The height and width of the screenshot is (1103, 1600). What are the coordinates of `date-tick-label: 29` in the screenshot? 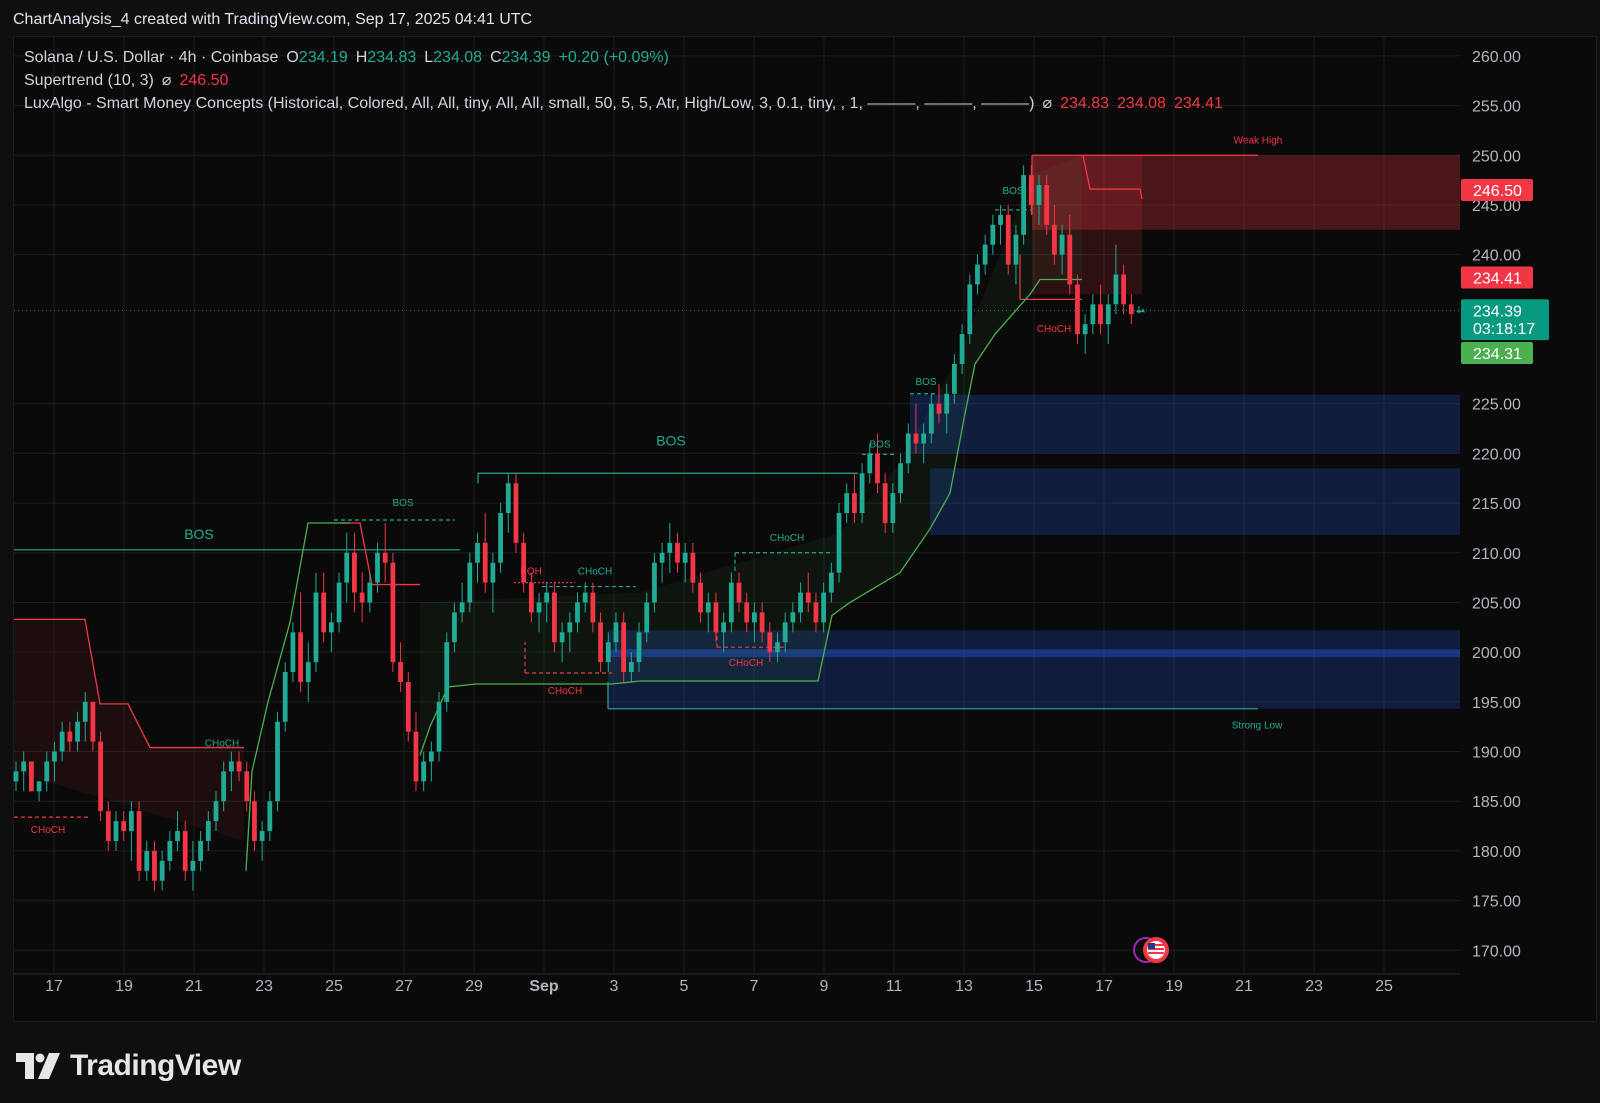 It's located at (474, 986).